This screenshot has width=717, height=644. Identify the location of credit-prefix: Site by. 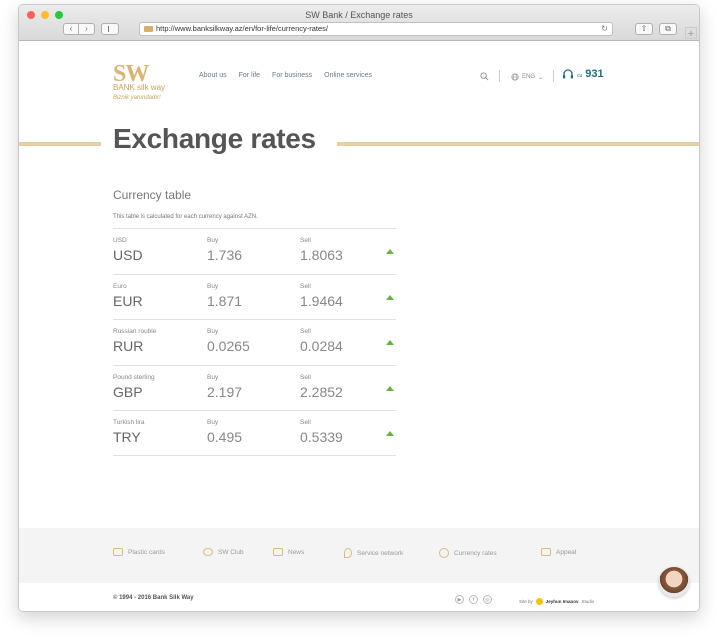
(526, 601).